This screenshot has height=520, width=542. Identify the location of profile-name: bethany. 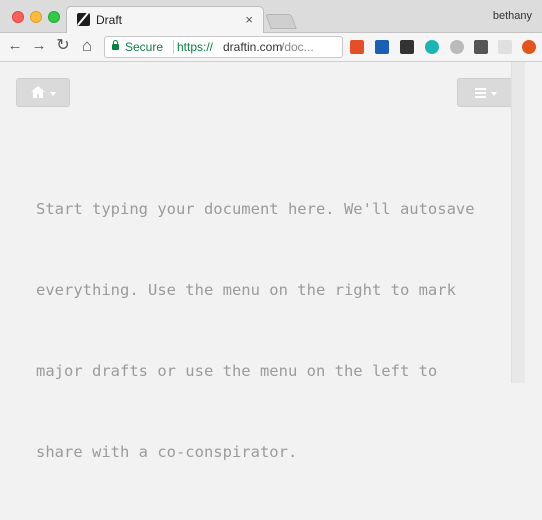
(512, 16).